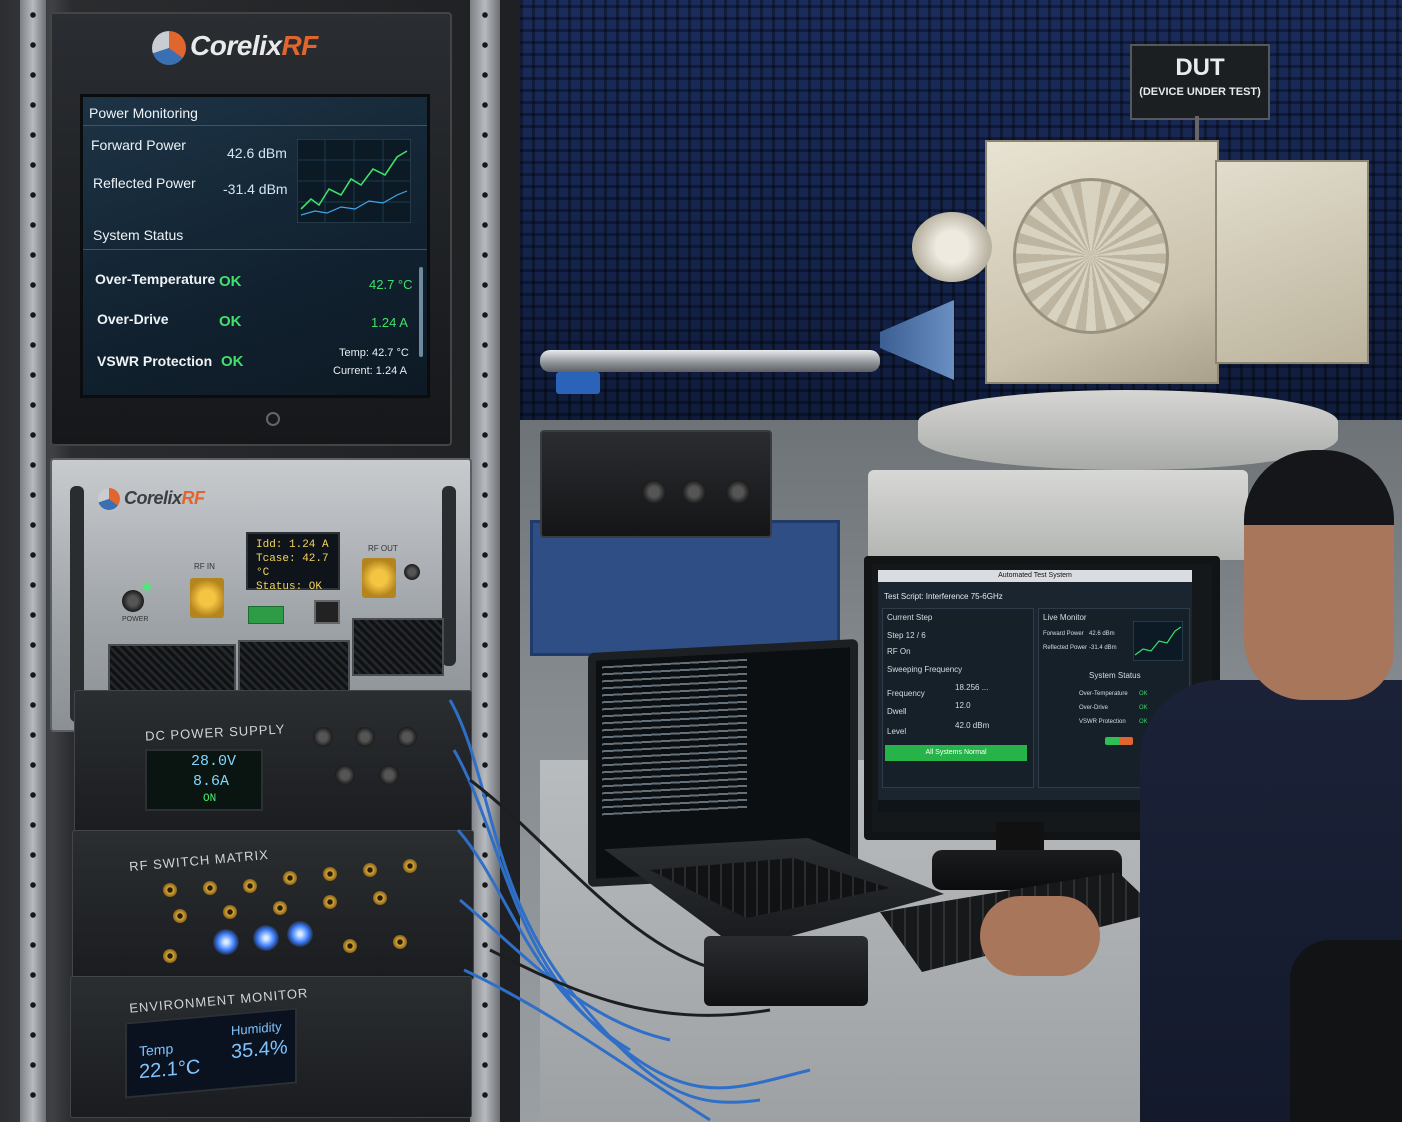 The height and width of the screenshot is (1122, 1402). What do you see at coordinates (897, 711) in the screenshot?
I see `dwell-label: Dwell` at bounding box center [897, 711].